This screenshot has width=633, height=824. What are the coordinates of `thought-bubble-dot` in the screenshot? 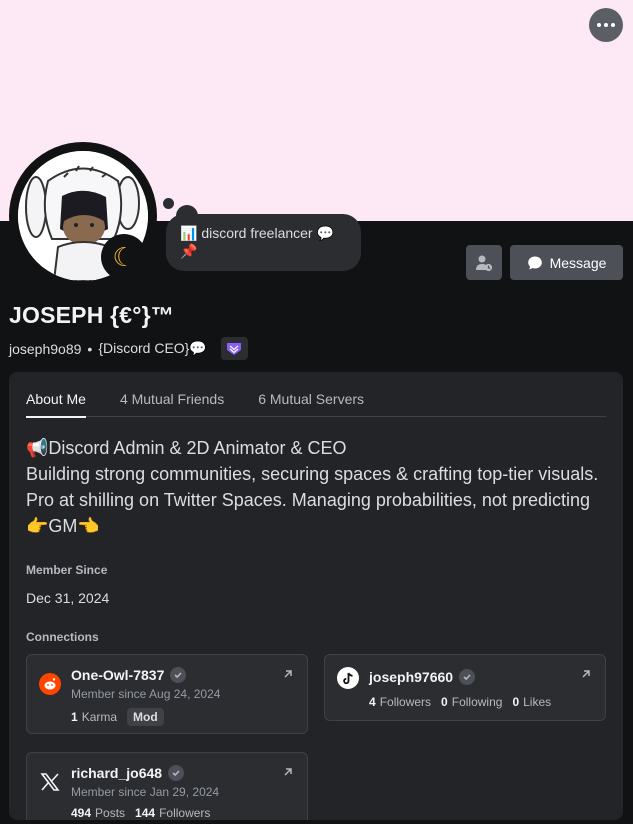 It's located at (168, 203).